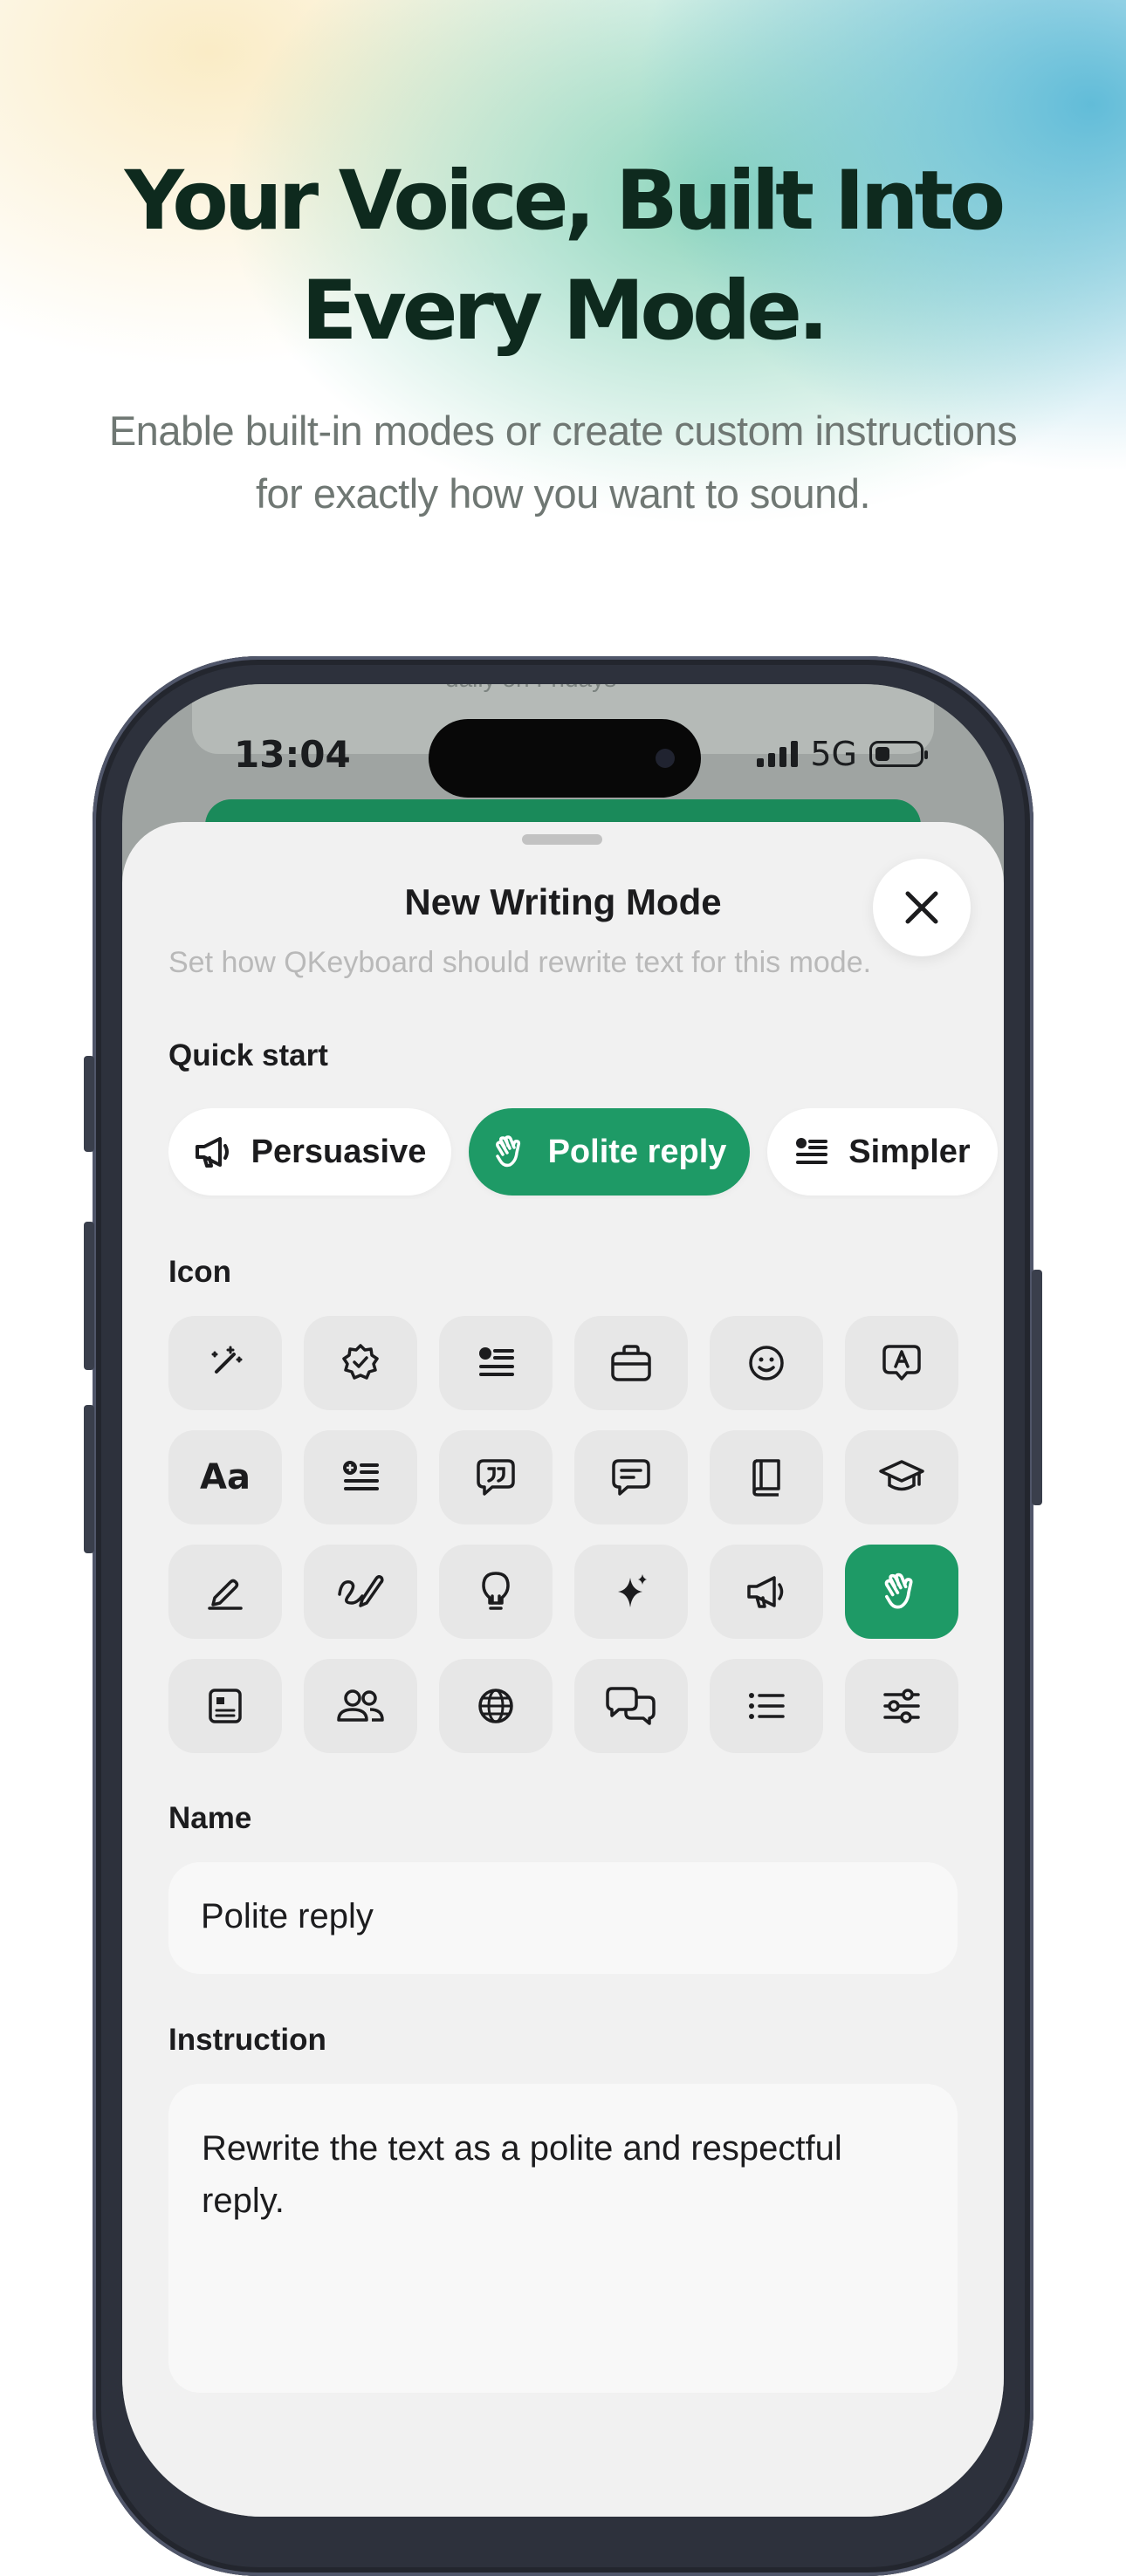 This screenshot has height=2576, width=1126. Describe the element at coordinates (565, 201) in the screenshot. I see `hero-title-line1: Your Voice, Built Into` at that location.